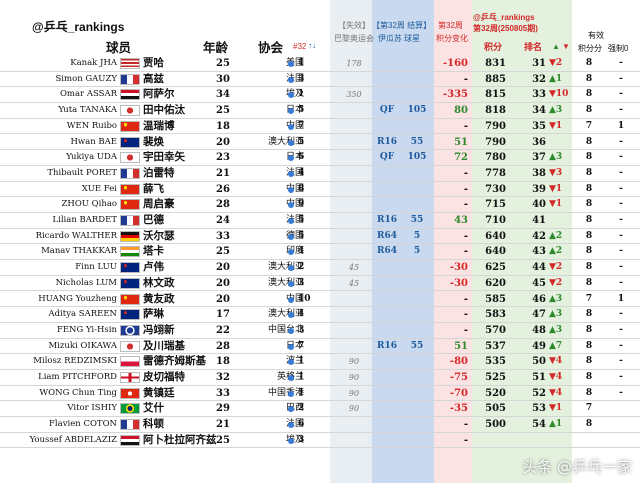  What do you see at coordinates (320, 268) in the screenshot?
I see `table-row: Finn LUU 卢伟 20 澳大利亚 2 45 -30 625 44 ▼2 8-` at bounding box center [320, 268].